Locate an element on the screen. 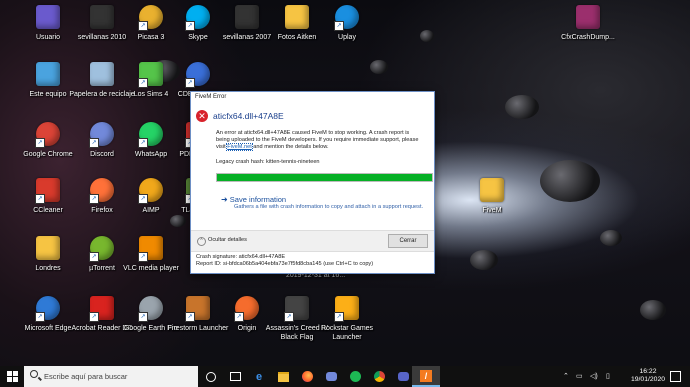 This screenshot has height=387, width=690. disc-icon: ↗ is located at coordinates (198, 75).